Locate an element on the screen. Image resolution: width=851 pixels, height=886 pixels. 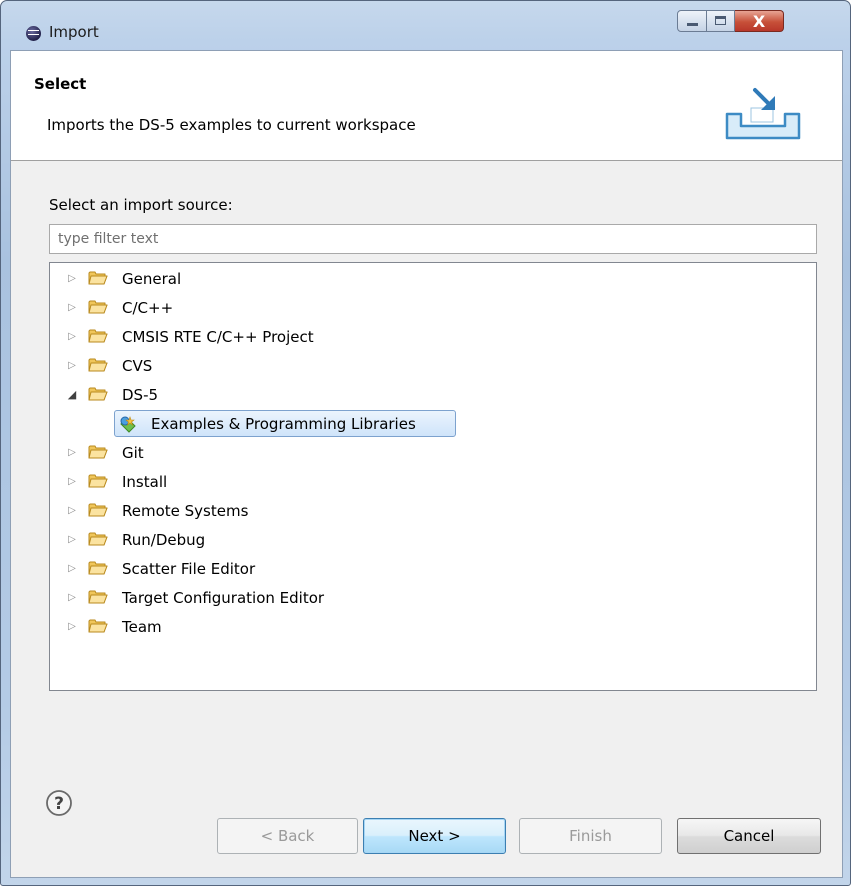
tree-item: ▷ Git is located at coordinates (433, 453).